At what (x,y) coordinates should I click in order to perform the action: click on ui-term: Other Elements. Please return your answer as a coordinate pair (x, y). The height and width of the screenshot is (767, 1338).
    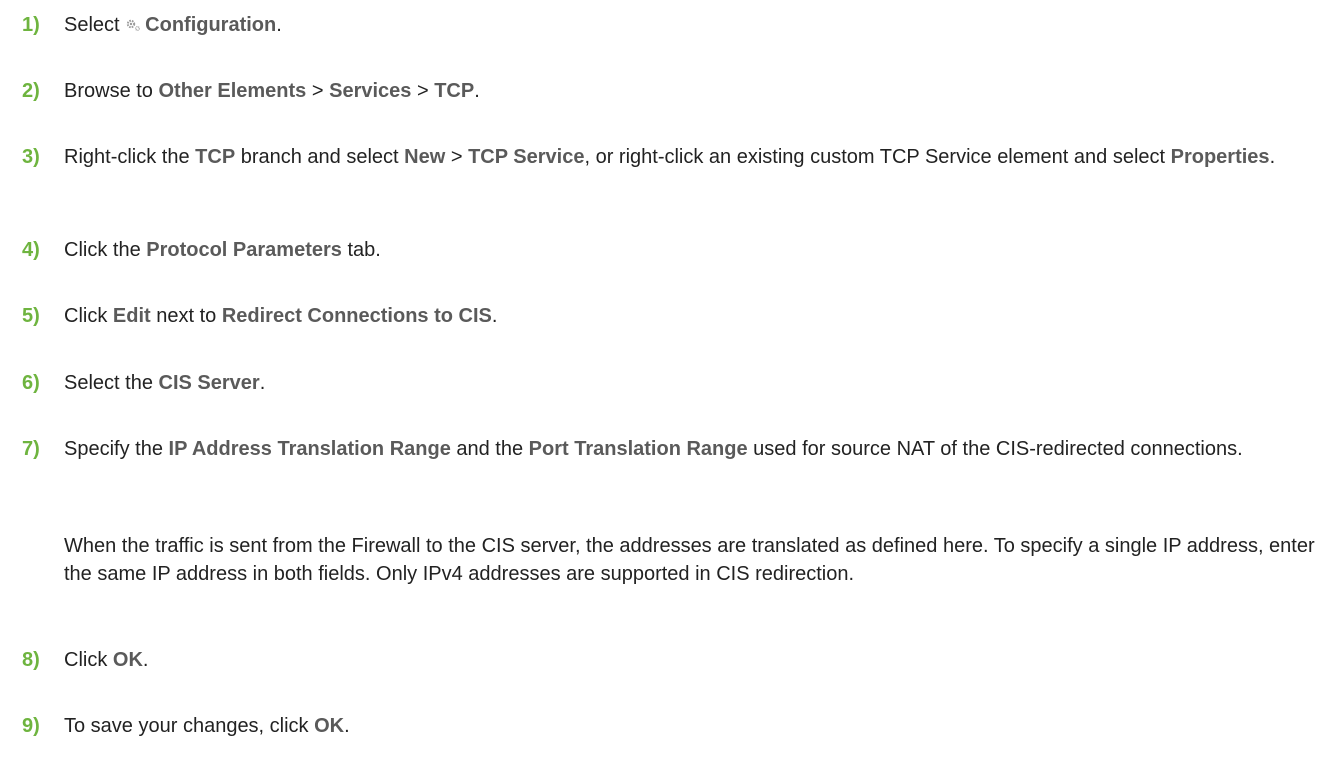
    Looking at the image, I should click on (232, 91).